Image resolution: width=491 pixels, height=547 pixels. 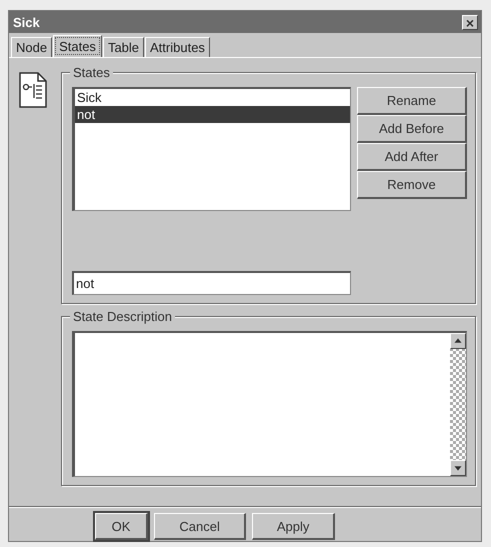 What do you see at coordinates (212, 97) in the screenshot?
I see `list-item: Sick` at bounding box center [212, 97].